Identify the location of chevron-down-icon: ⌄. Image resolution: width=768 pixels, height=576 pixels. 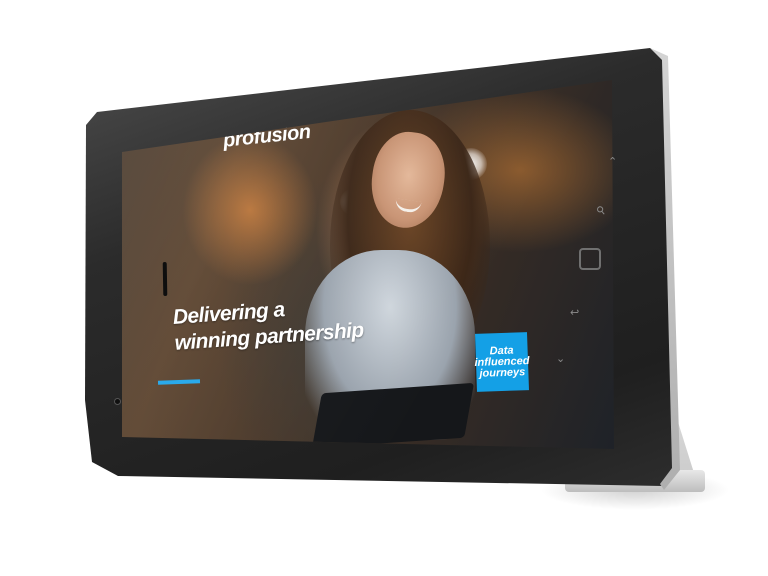
(560, 358).